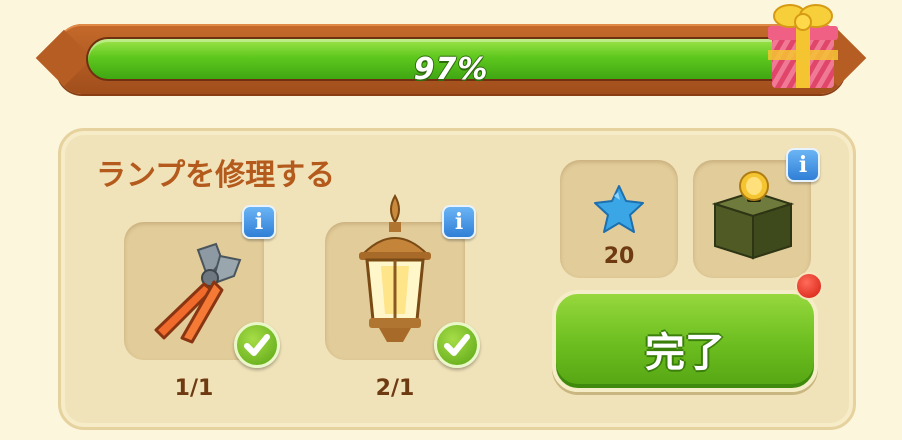 This screenshot has width=902, height=440. I want to click on info-button-pliers: i, so click(259, 222).